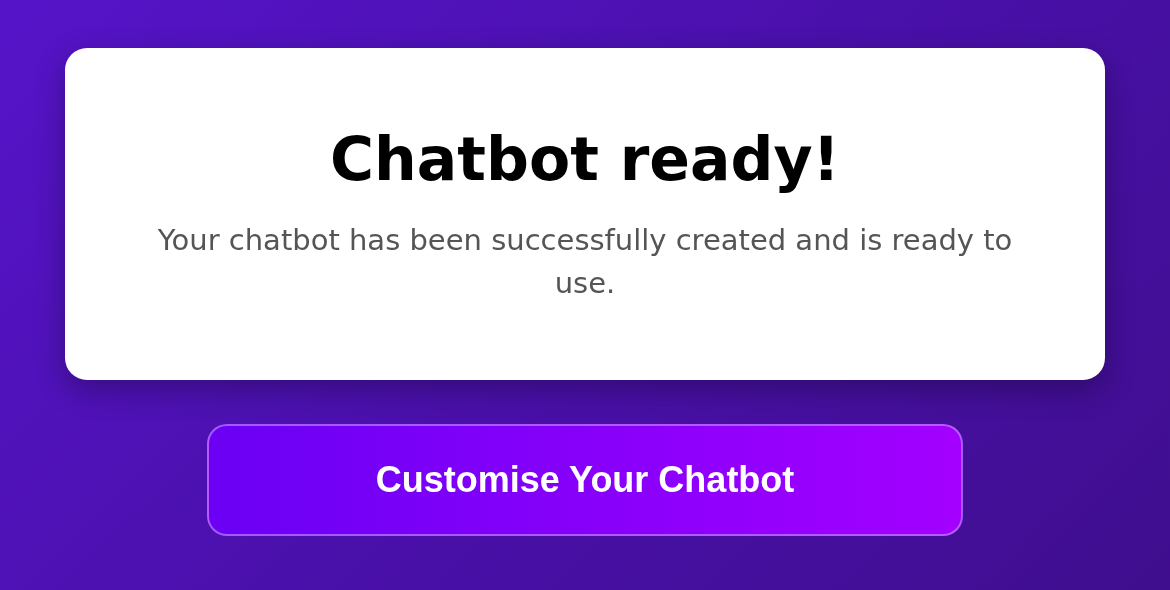  Describe the element at coordinates (585, 261) in the screenshot. I see `message-text: Your chatbot has been successfully created and is ready to use.` at that location.